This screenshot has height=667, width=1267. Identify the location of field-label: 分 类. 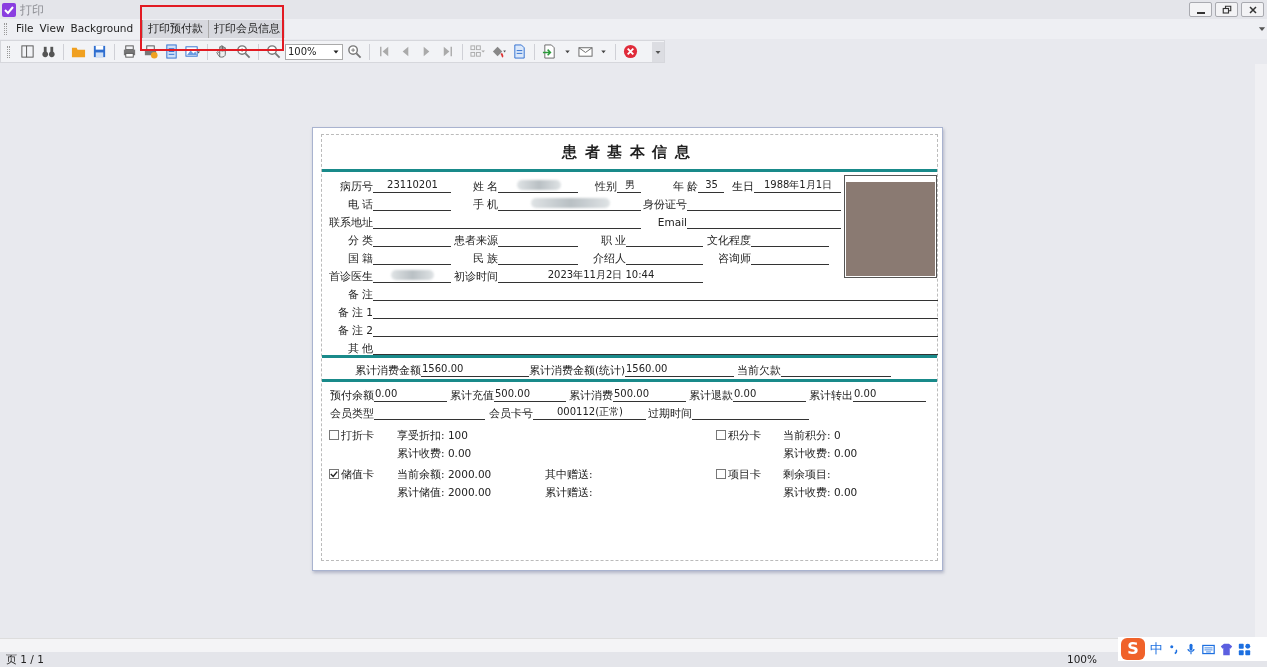
(359, 240).